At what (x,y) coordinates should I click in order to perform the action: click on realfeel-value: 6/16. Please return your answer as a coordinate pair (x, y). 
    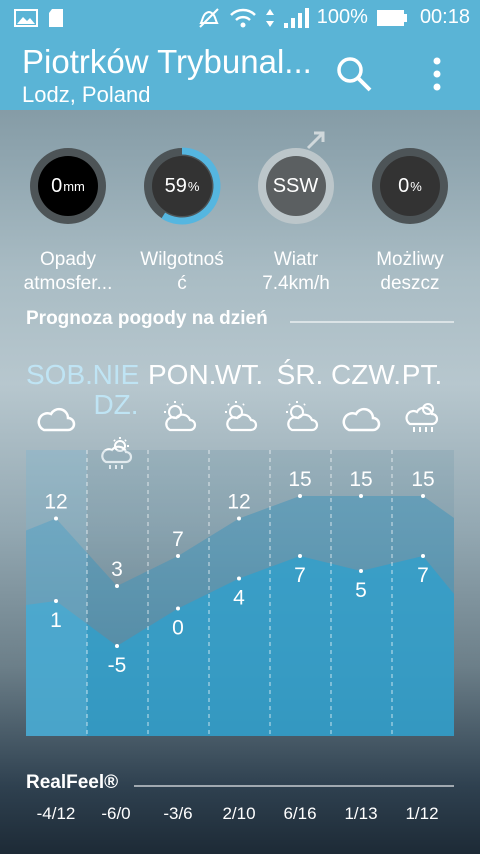
    Looking at the image, I should click on (300, 813).